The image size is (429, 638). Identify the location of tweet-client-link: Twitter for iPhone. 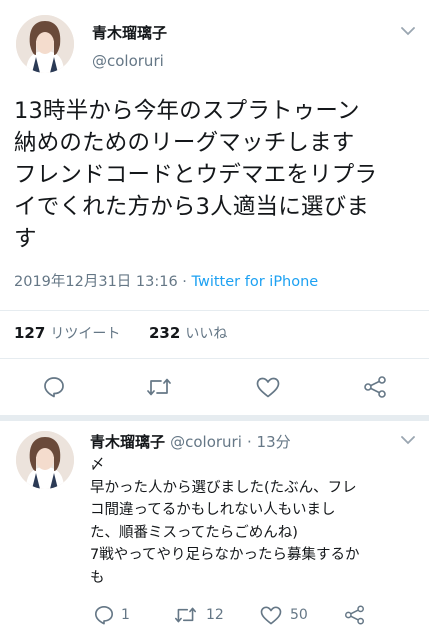
(255, 282).